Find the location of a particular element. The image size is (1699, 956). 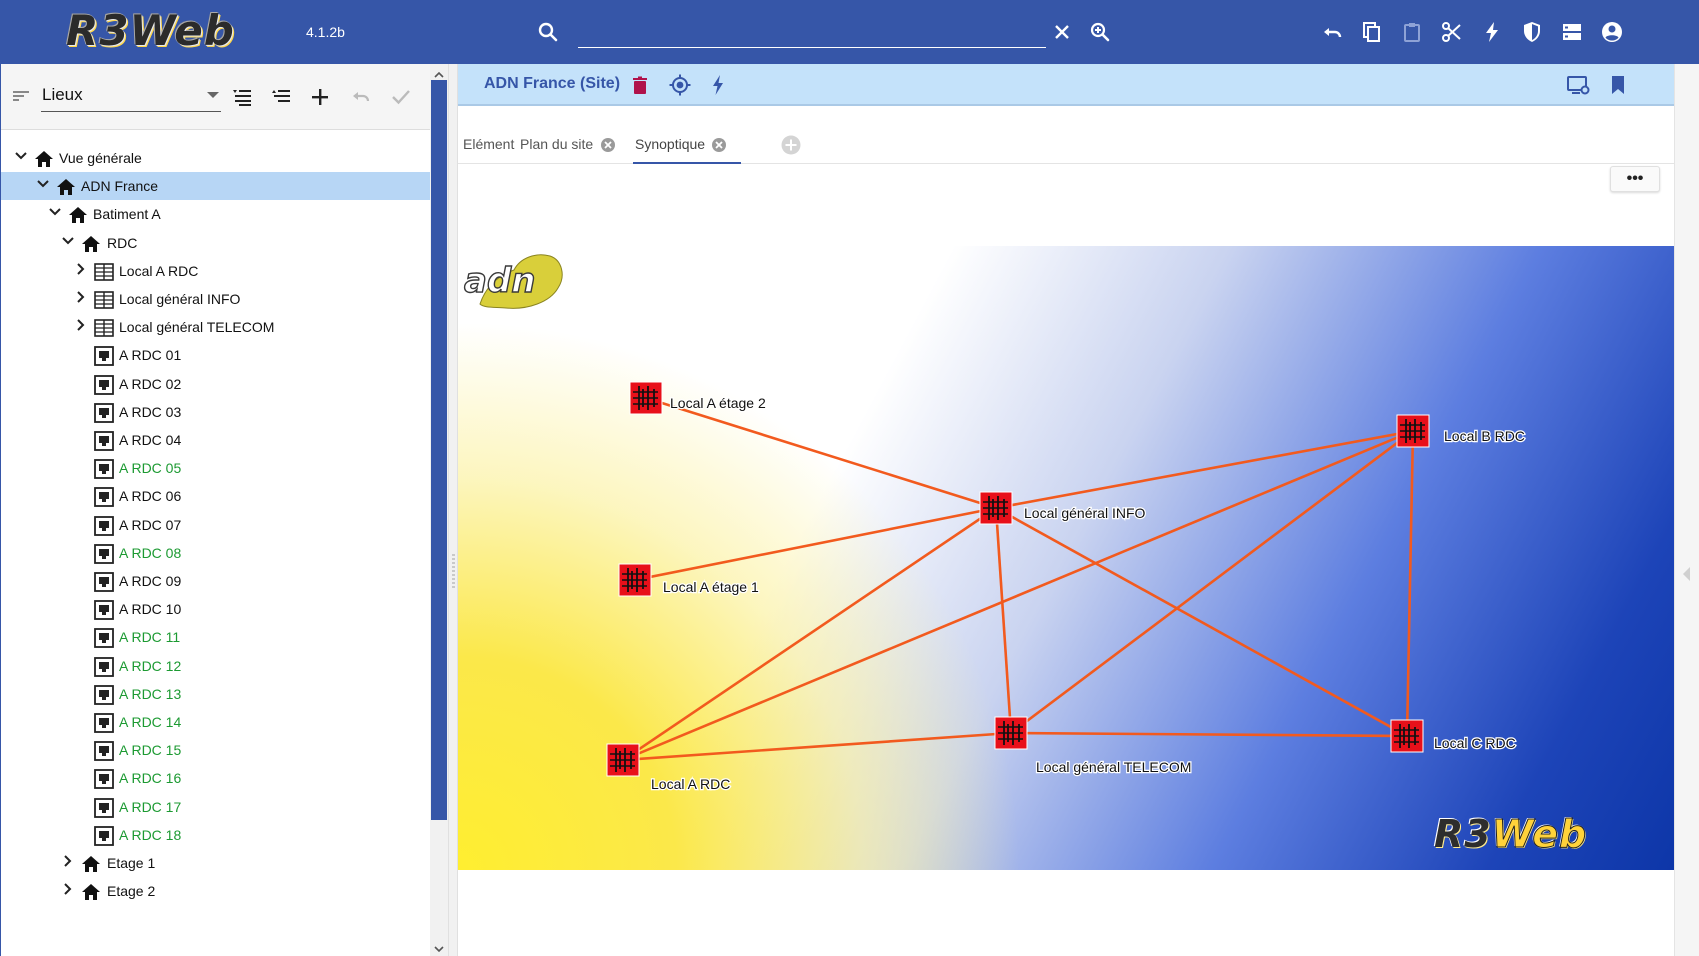

tree-item: Etage 2 is located at coordinates (216, 891).